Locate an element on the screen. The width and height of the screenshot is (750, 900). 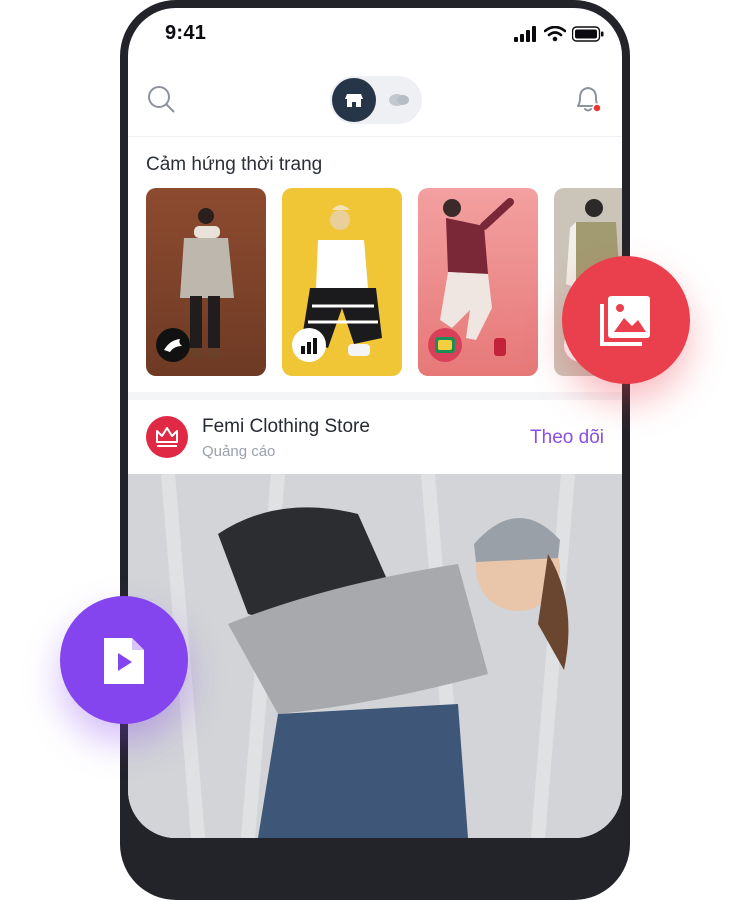
search-button is located at coordinates (161, 99).